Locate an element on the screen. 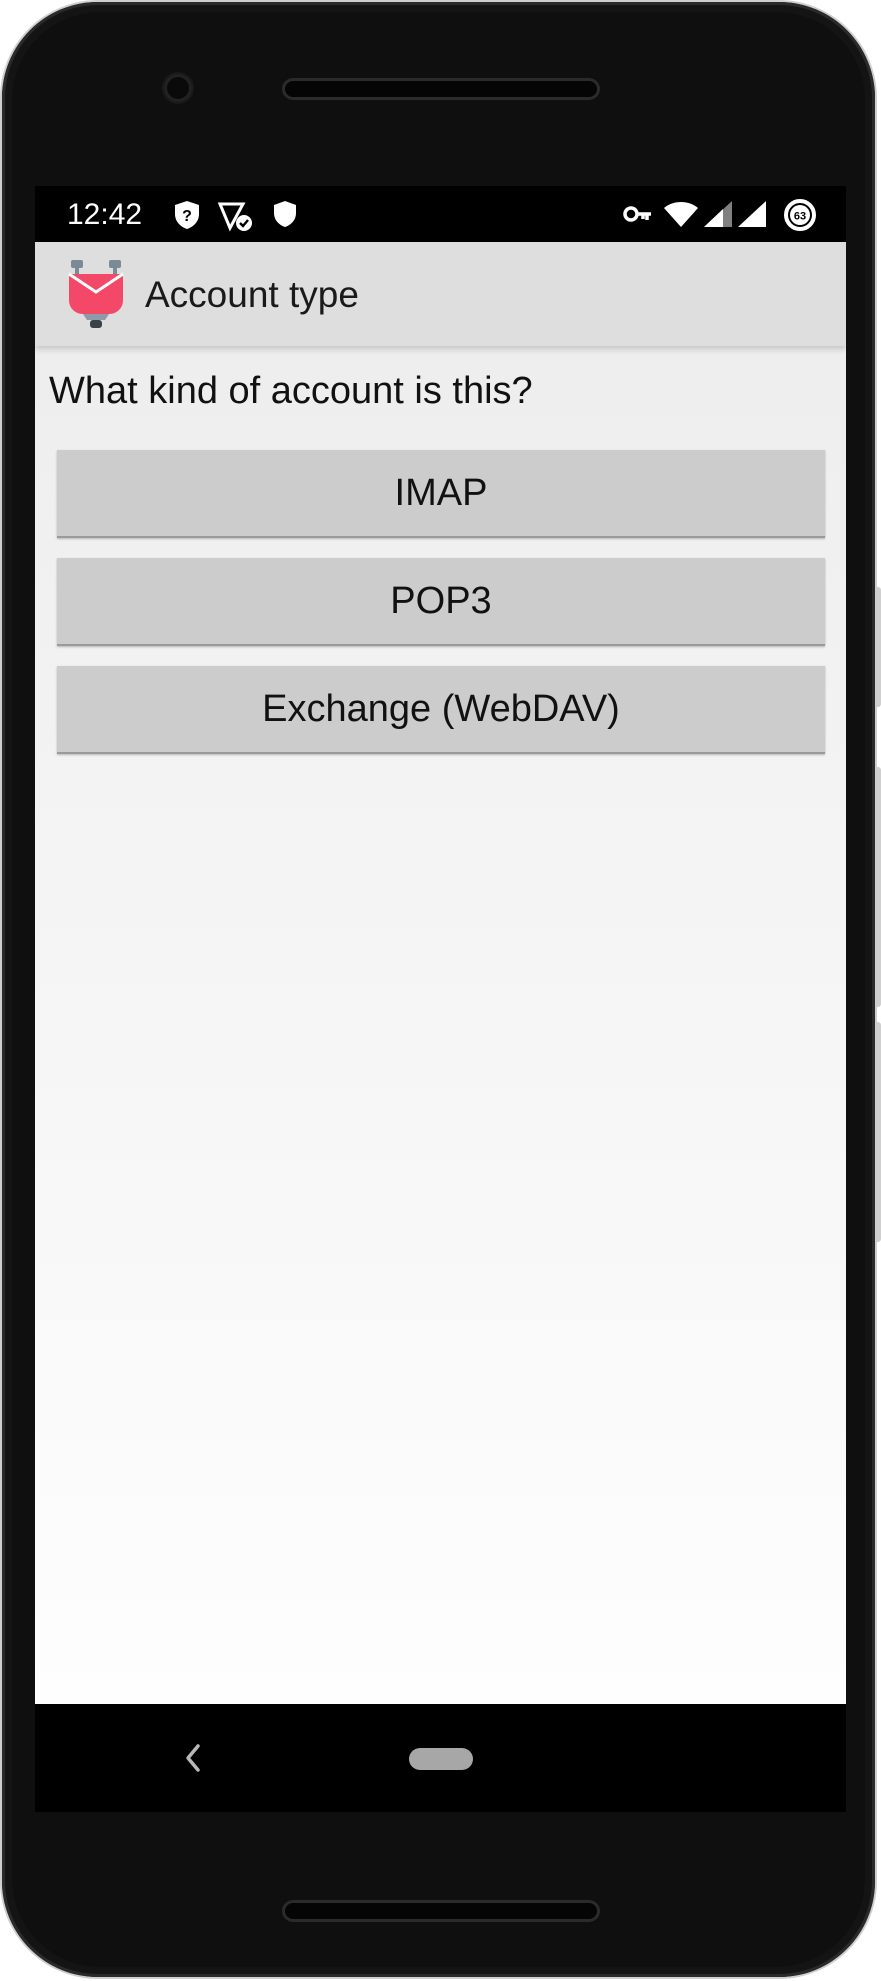 This screenshot has height=1981, width=881. shield-icon is located at coordinates (285, 214).